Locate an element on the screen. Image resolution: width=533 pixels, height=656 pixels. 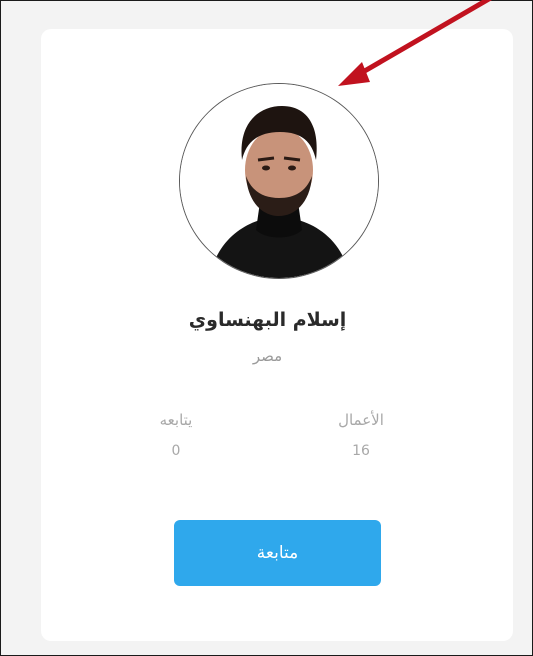
avatar-image is located at coordinates (279, 181).